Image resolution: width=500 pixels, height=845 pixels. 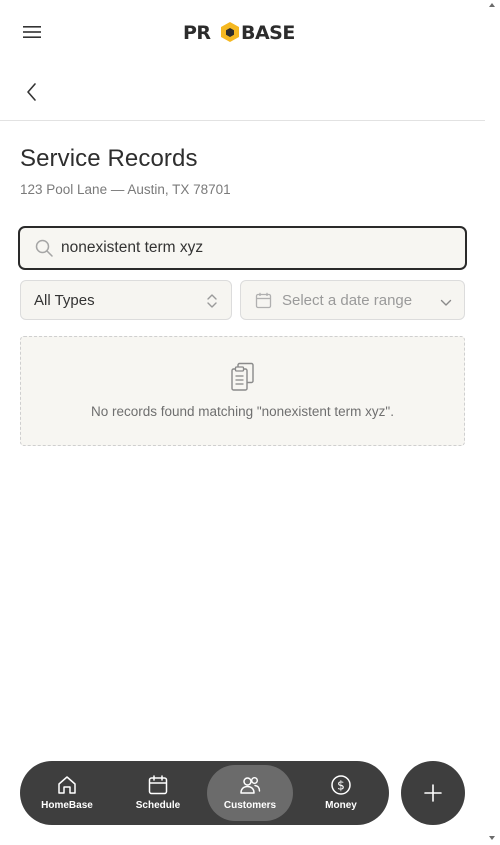 I want to click on search-input, so click(x=256, y=248).